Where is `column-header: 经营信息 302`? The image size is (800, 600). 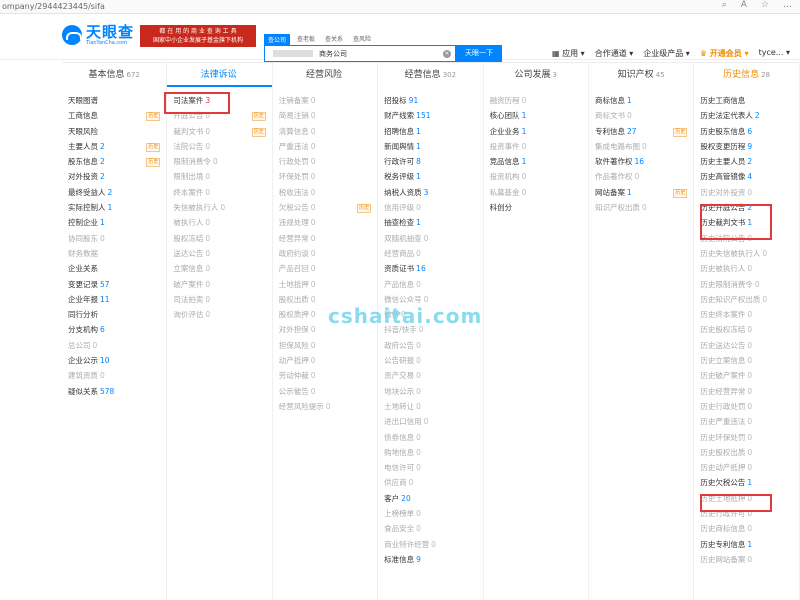 column-header: 经营信息 302 is located at coordinates (430, 75).